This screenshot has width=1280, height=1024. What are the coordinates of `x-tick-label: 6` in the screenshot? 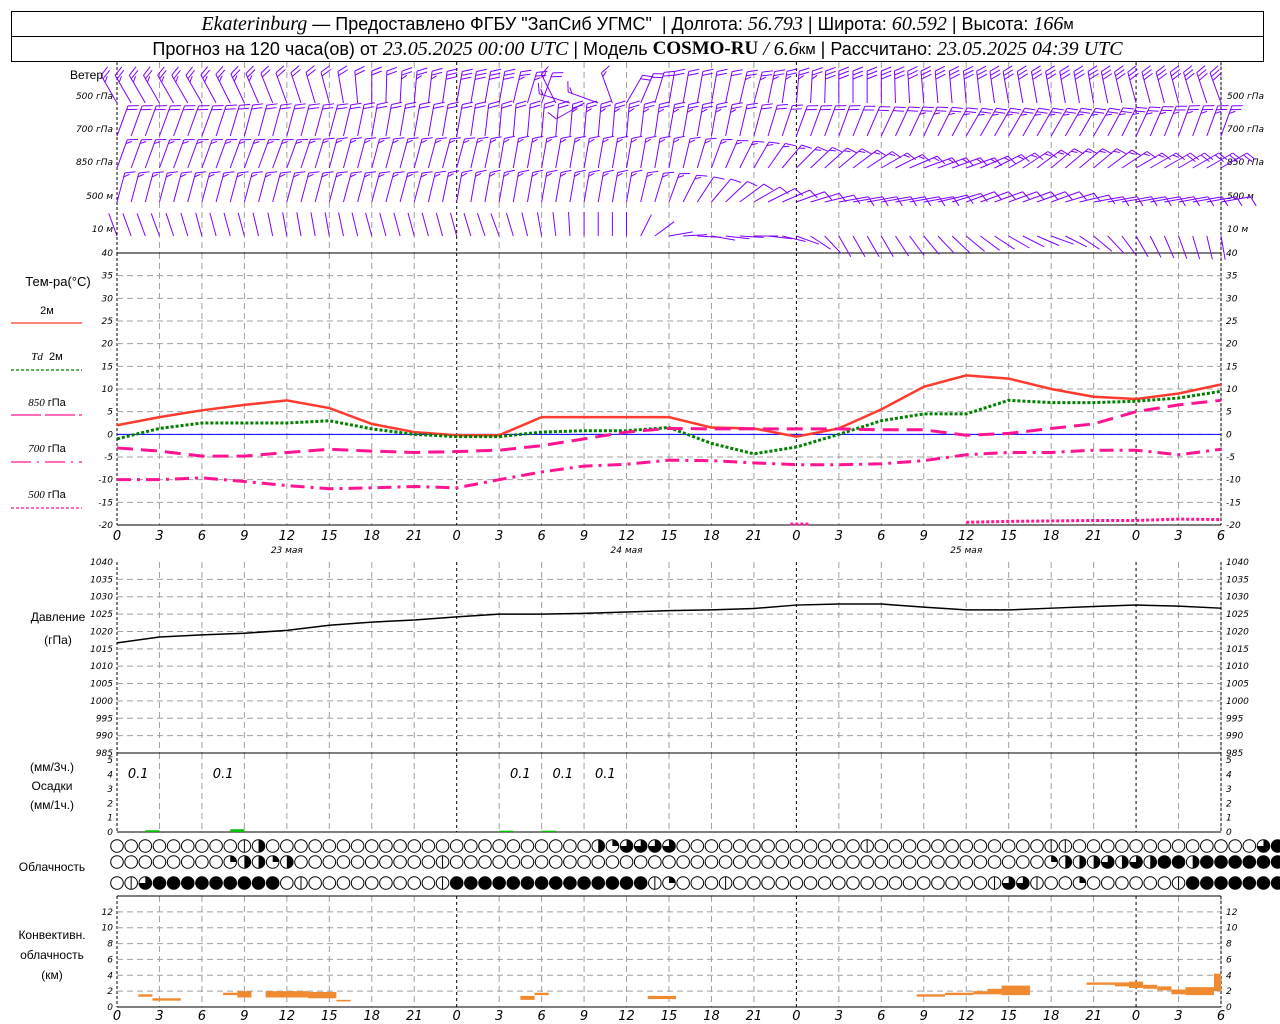 It's located at (202, 536).